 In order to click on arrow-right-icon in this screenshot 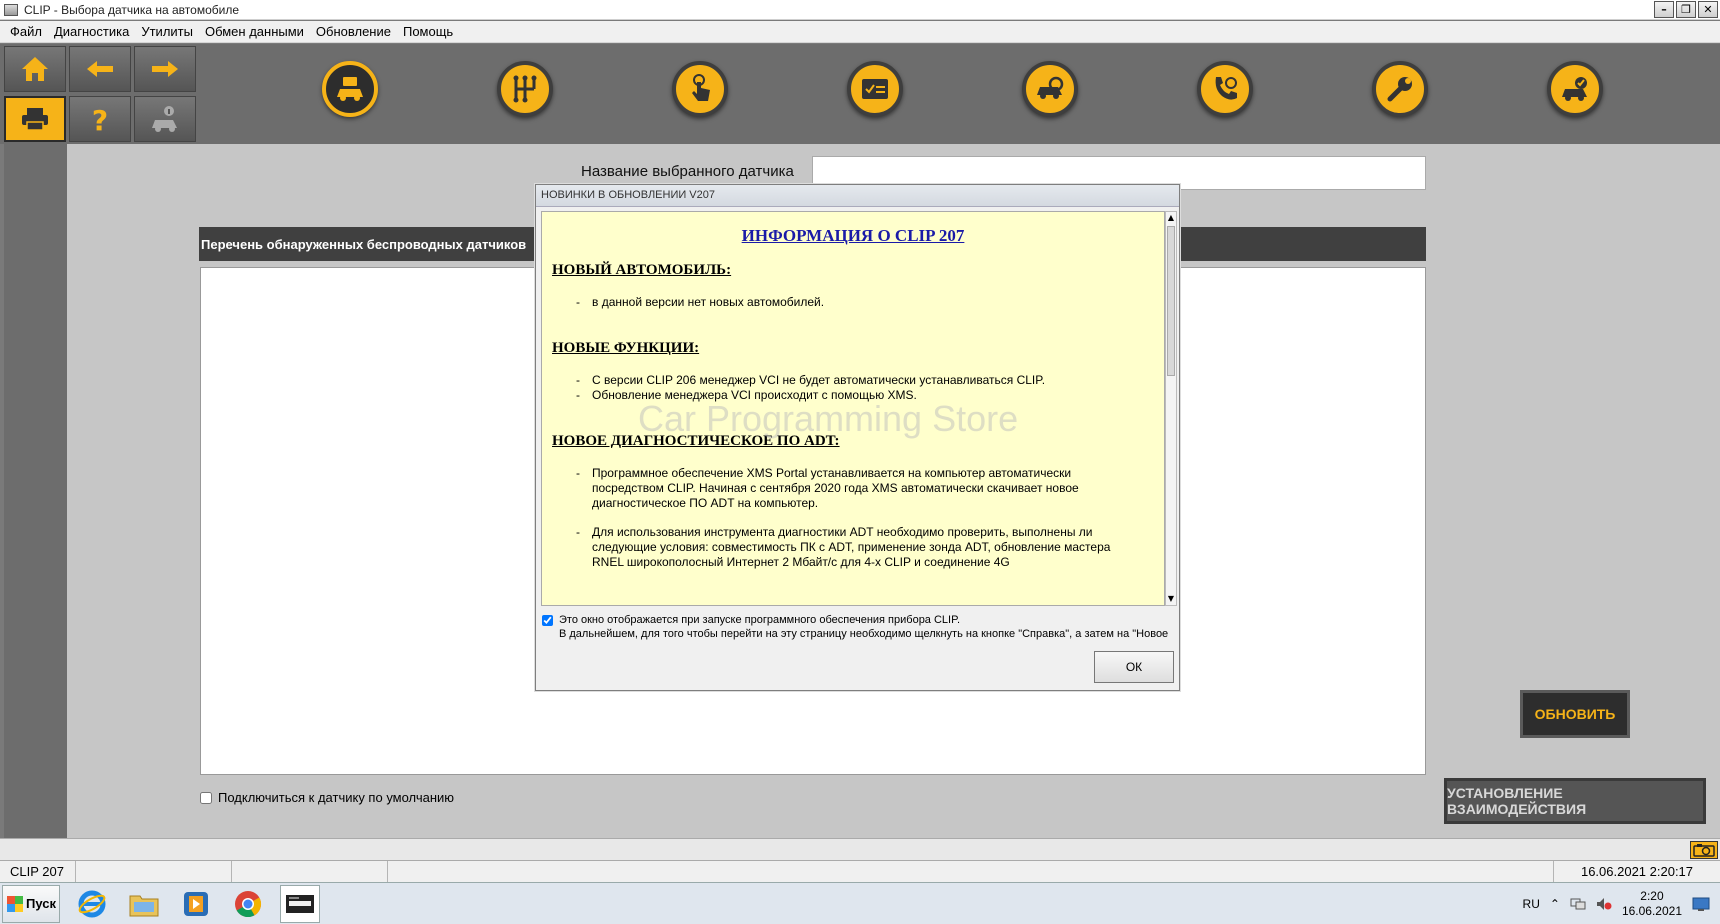, I will do `click(165, 69)`.